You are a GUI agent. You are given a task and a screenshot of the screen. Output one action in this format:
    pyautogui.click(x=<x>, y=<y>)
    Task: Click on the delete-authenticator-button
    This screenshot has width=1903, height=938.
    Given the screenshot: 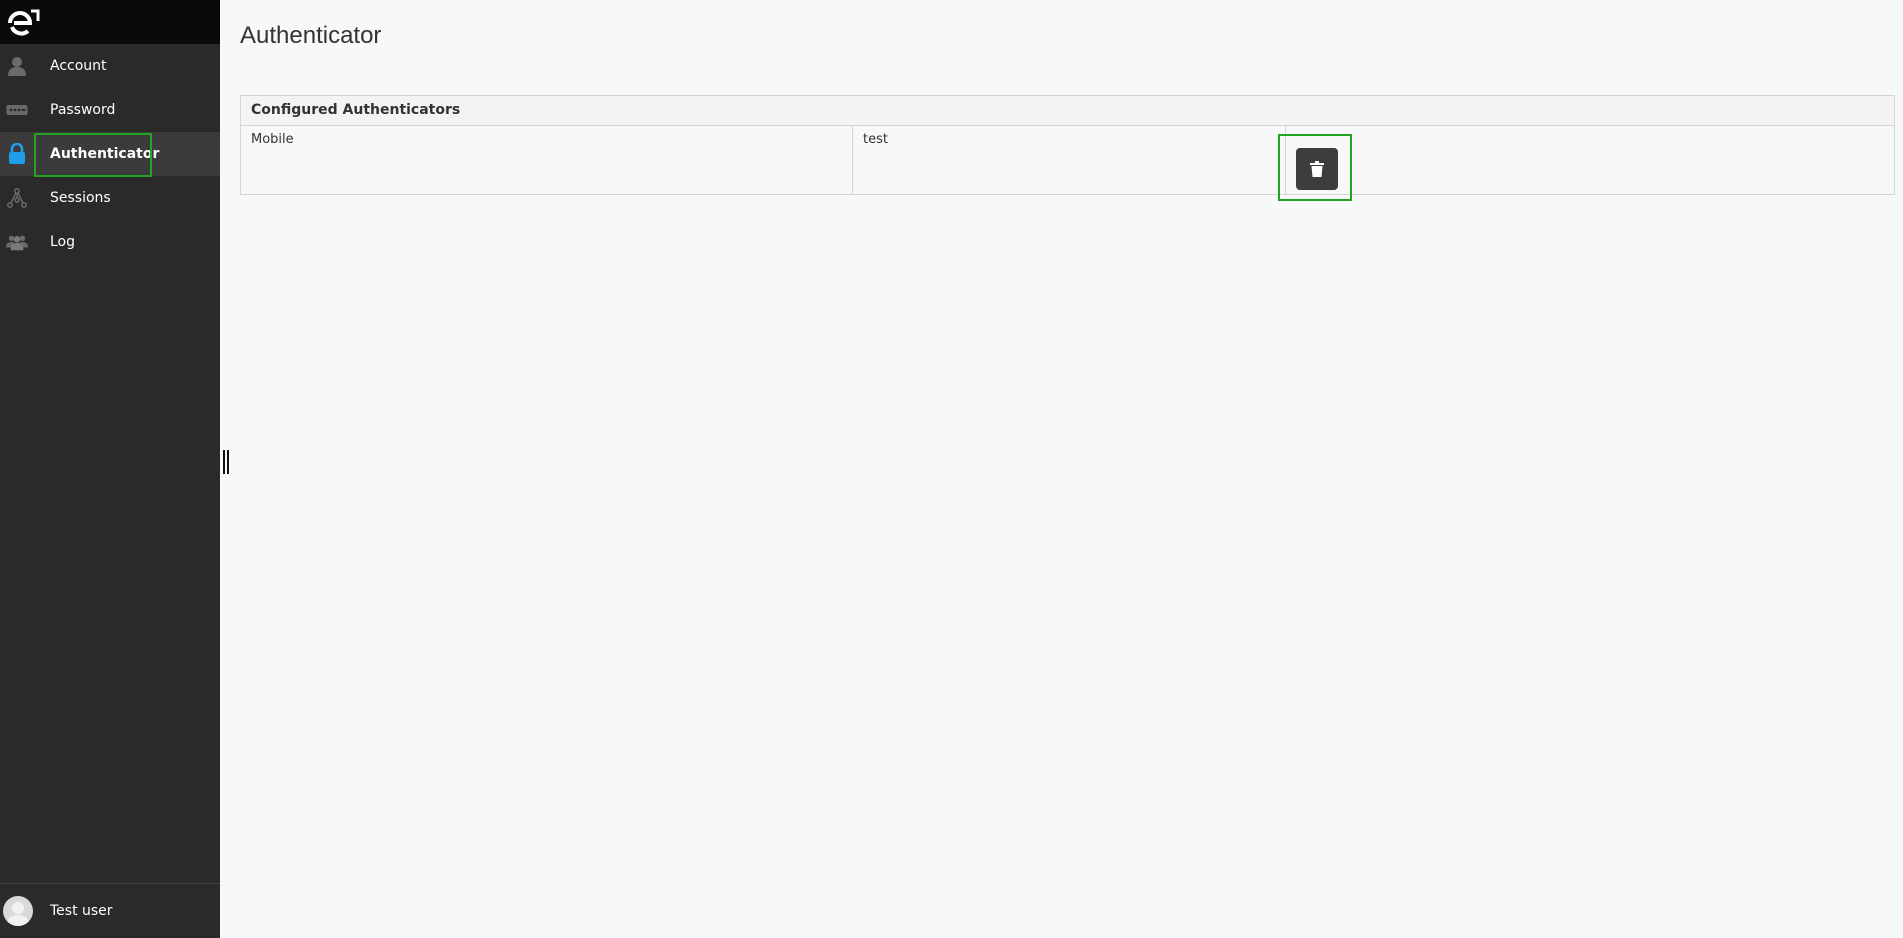 What is the action you would take?
    pyautogui.click(x=1317, y=169)
    